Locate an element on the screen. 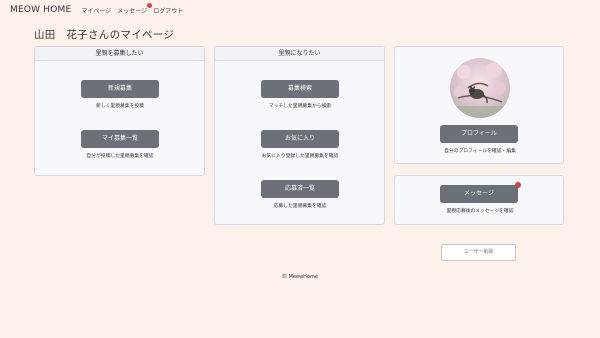  applied-list-desc: 応募した里親募集を確認 is located at coordinates (300, 206).